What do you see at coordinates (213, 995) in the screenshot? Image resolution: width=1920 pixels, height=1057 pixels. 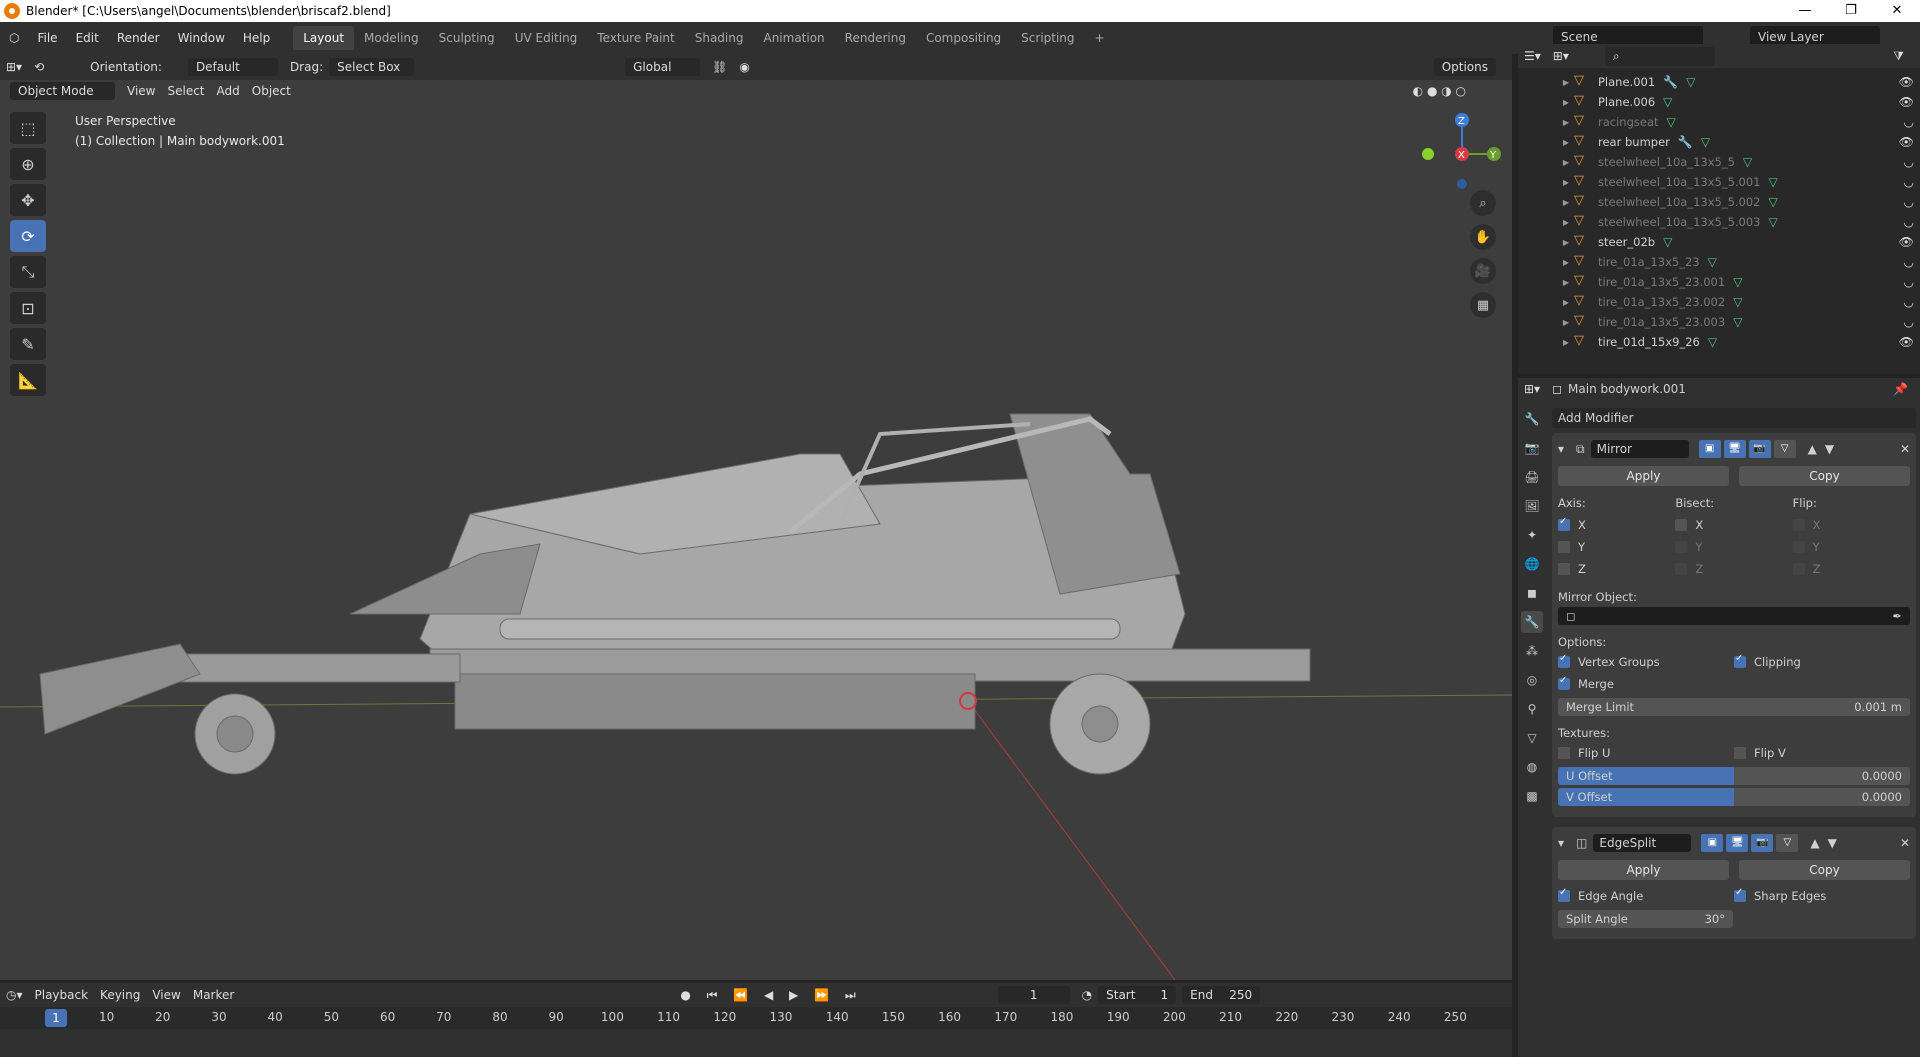 I see `menu-marker: Marker` at bounding box center [213, 995].